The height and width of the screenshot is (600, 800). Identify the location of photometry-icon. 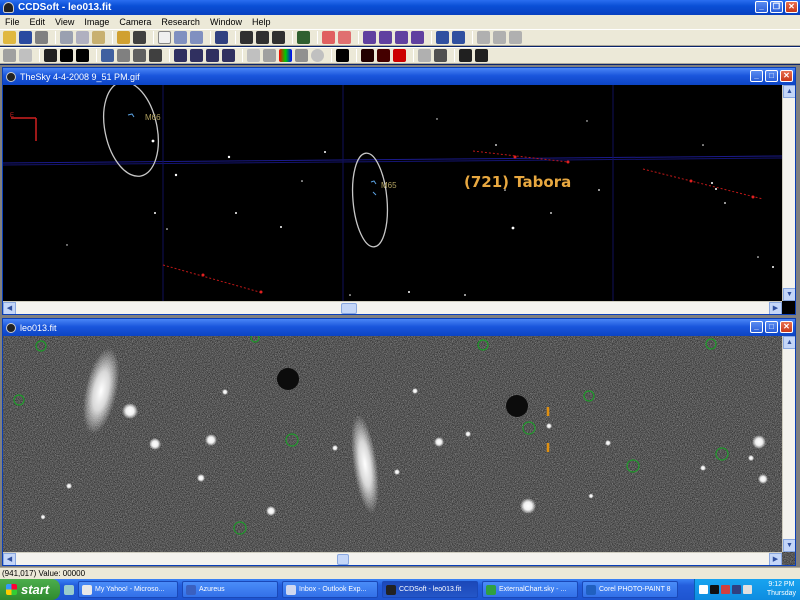
(465, 55).